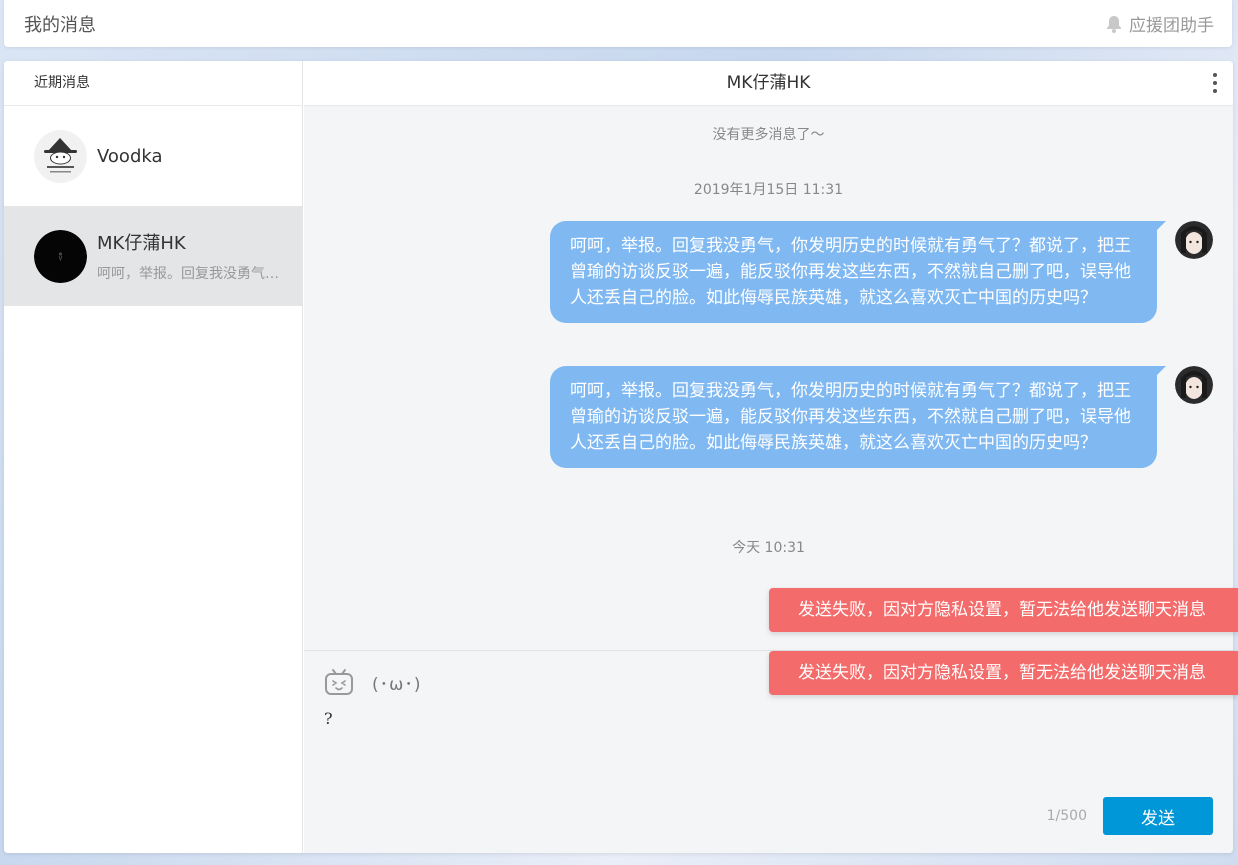 This screenshot has height=865, width=1238. What do you see at coordinates (141, 243) in the screenshot?
I see `contact-name: MK仔蒲HK` at bounding box center [141, 243].